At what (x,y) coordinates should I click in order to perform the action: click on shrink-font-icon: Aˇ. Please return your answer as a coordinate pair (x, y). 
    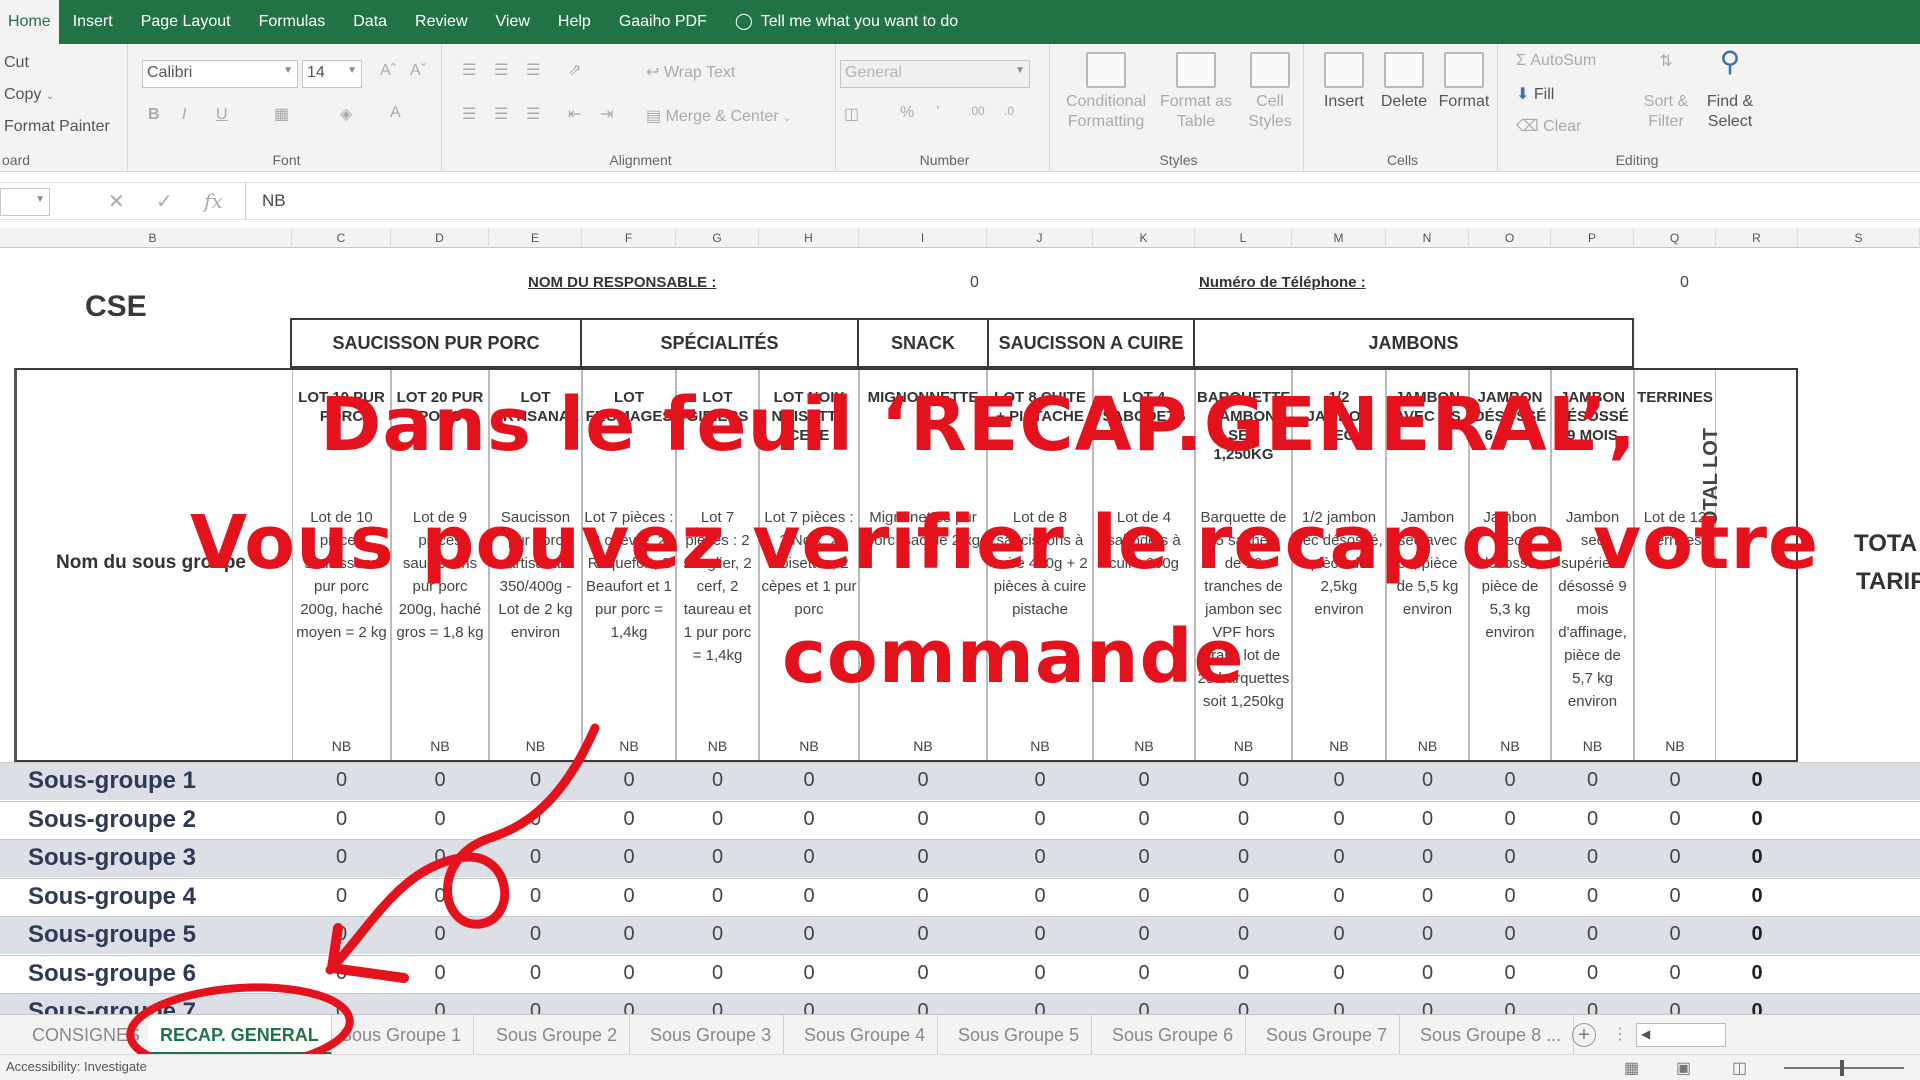
    Looking at the image, I should click on (418, 71).